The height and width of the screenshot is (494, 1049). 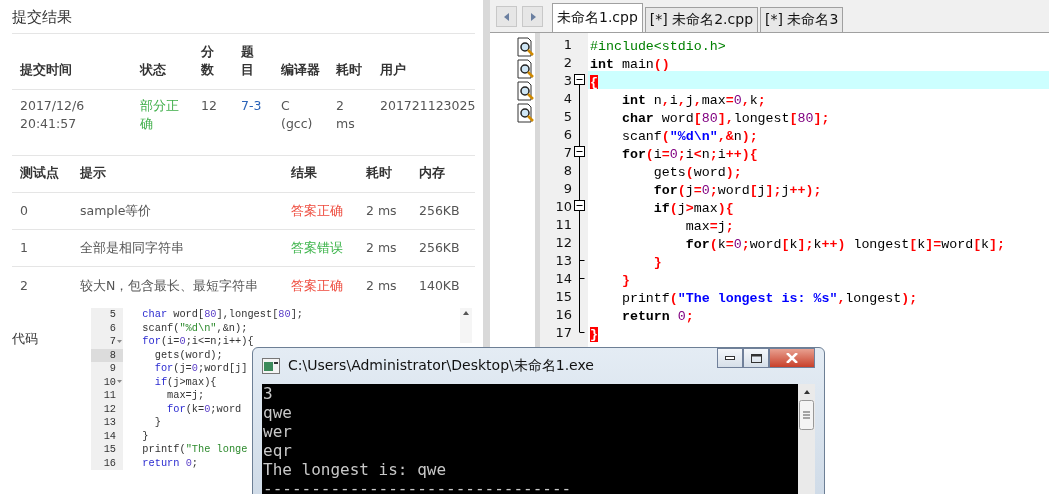 I want to click on column-header: 测试点, so click(x=39, y=173).